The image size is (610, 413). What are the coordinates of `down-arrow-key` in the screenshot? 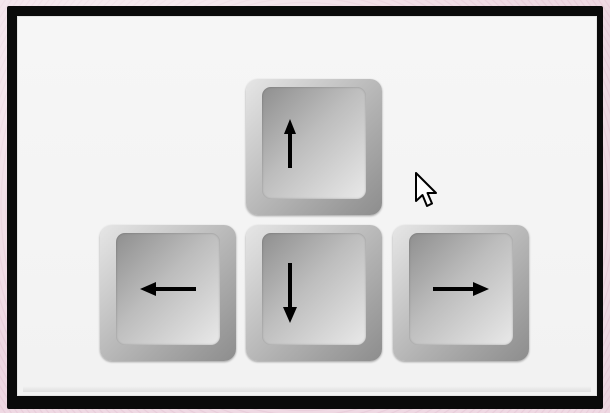 It's located at (314, 293).